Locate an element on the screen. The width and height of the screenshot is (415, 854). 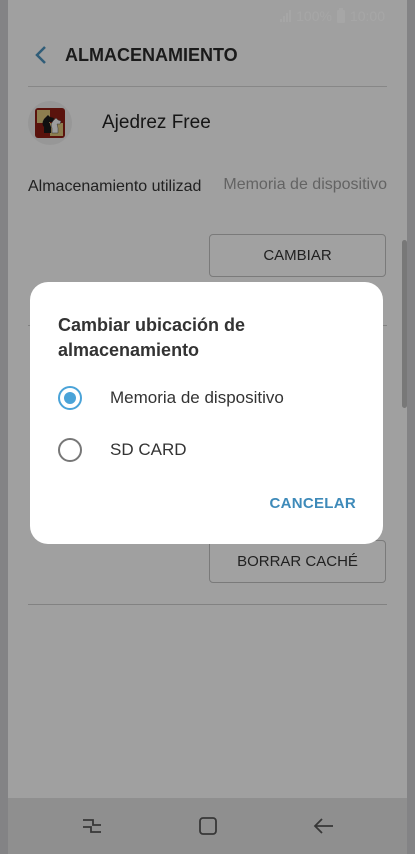
radio-selected-icon is located at coordinates (70, 398).